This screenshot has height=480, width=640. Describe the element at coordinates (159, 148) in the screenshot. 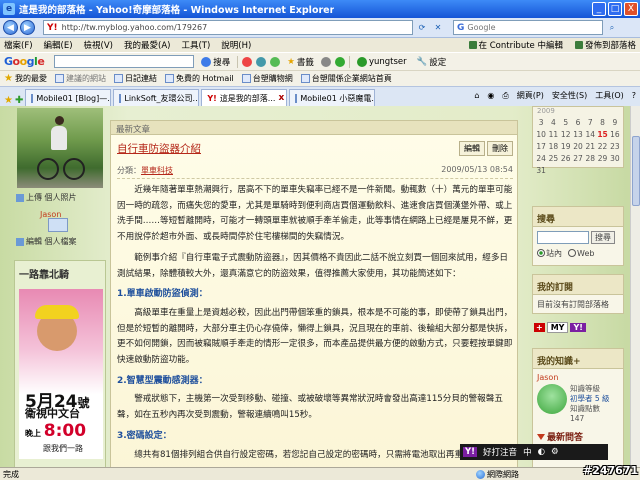

I see `post-title-link: 自行車防盜器介紹` at that location.